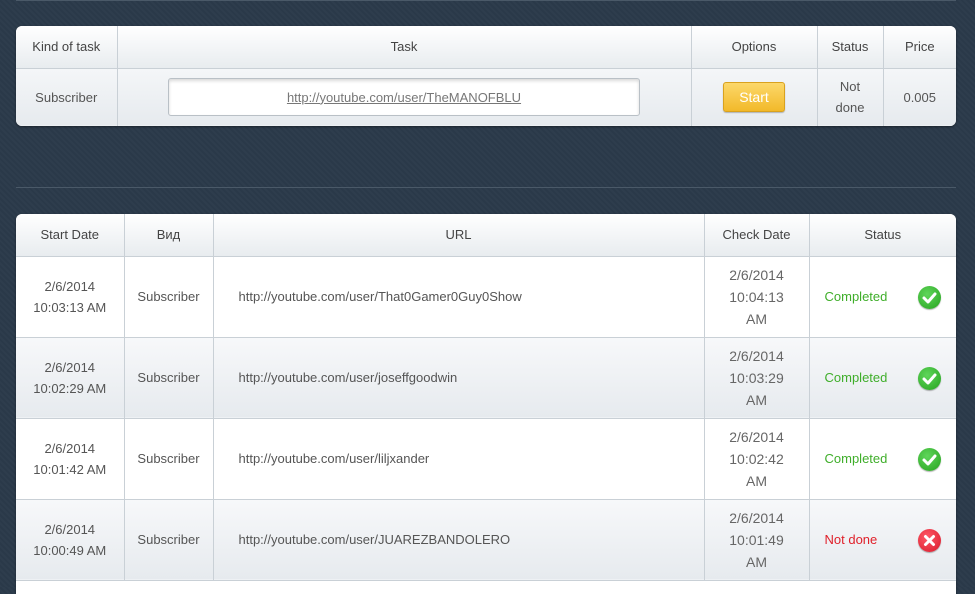  What do you see at coordinates (754, 47) in the screenshot?
I see `header-options: Options` at bounding box center [754, 47].